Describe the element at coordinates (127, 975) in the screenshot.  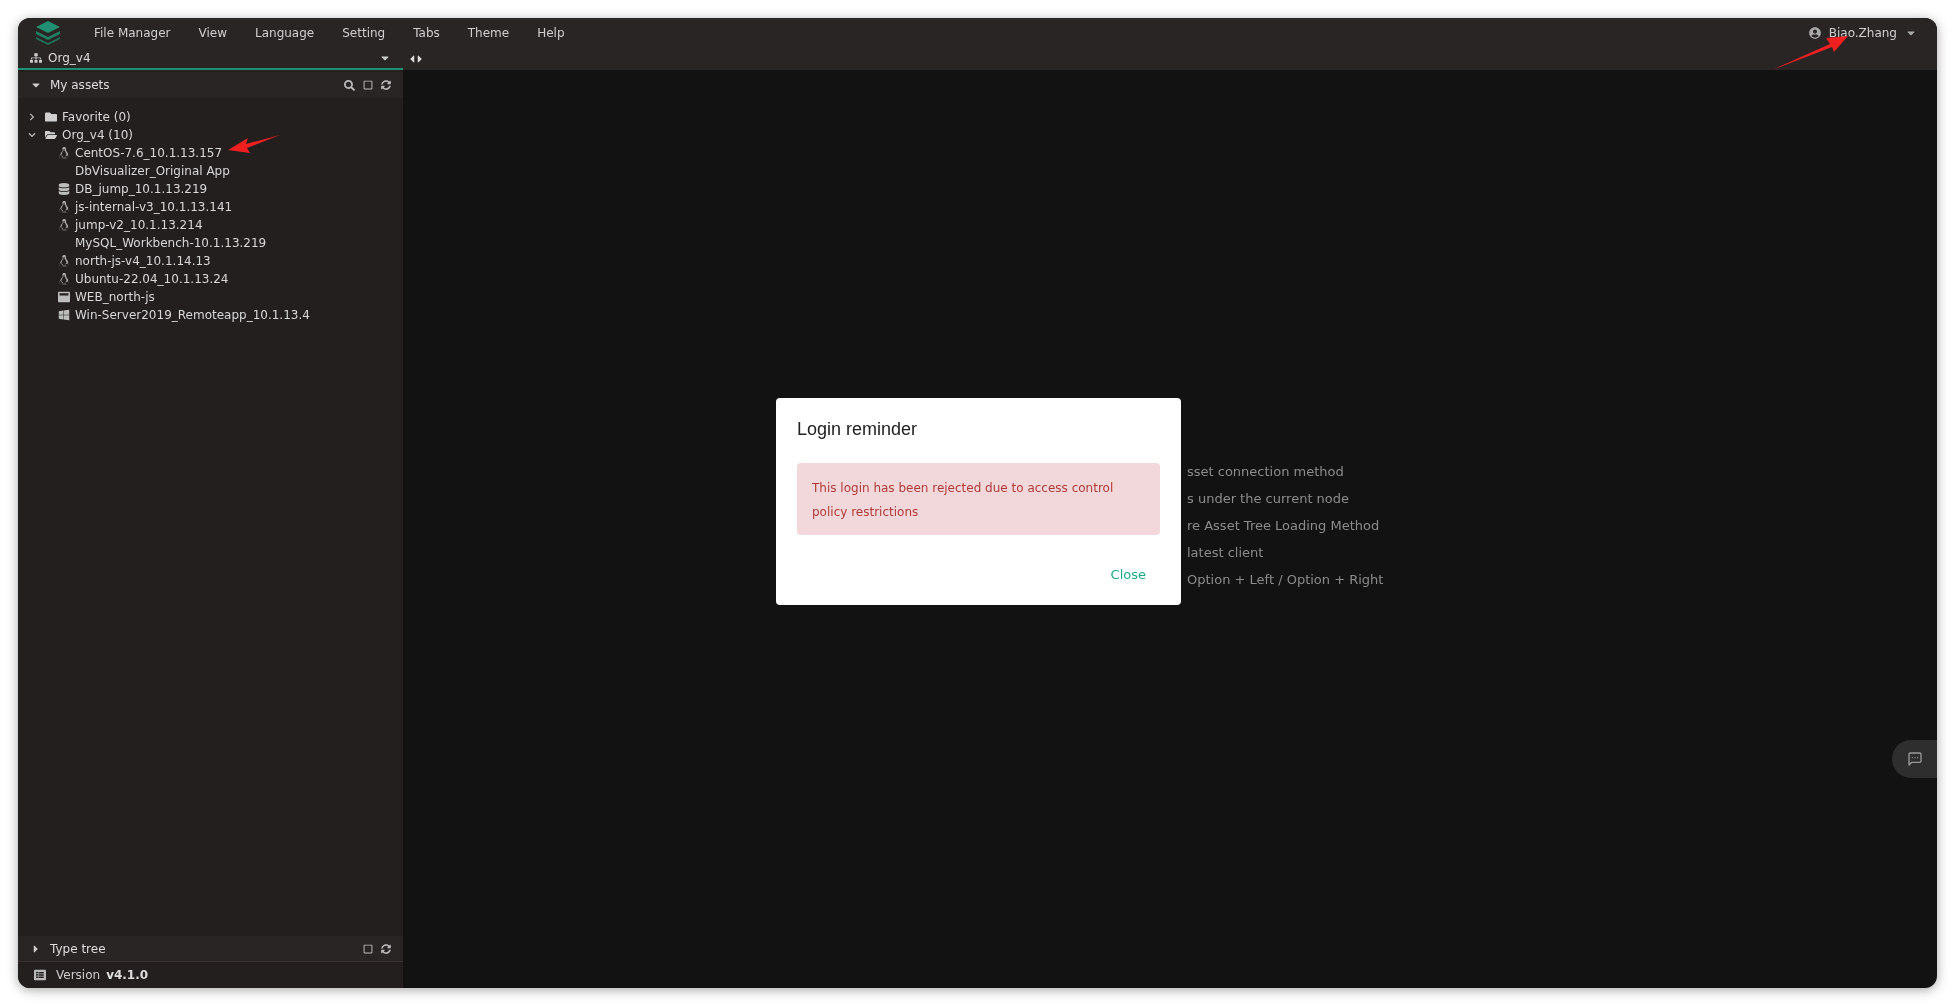
I see `version-number: v4.1.0` at that location.